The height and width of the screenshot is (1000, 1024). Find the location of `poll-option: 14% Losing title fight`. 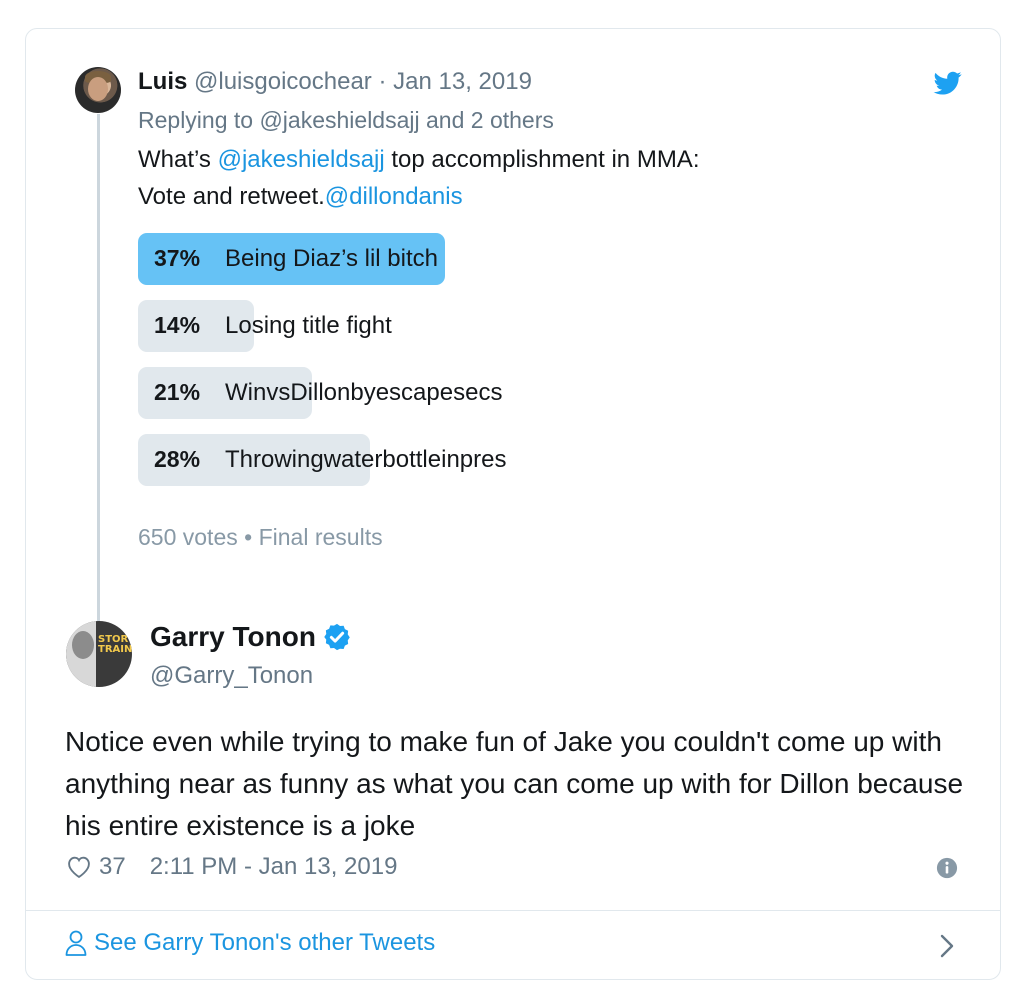

poll-option: 14% Losing title fight is located at coordinates (458, 326).